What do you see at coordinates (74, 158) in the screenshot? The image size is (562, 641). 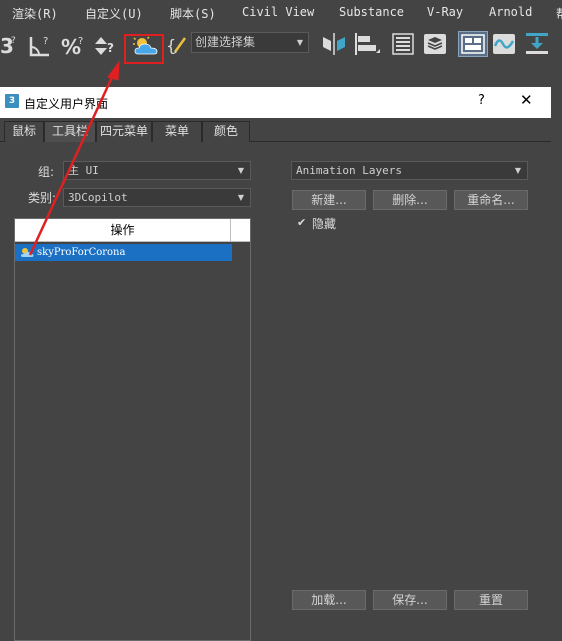 I see `annotation-arrow` at bounding box center [74, 158].